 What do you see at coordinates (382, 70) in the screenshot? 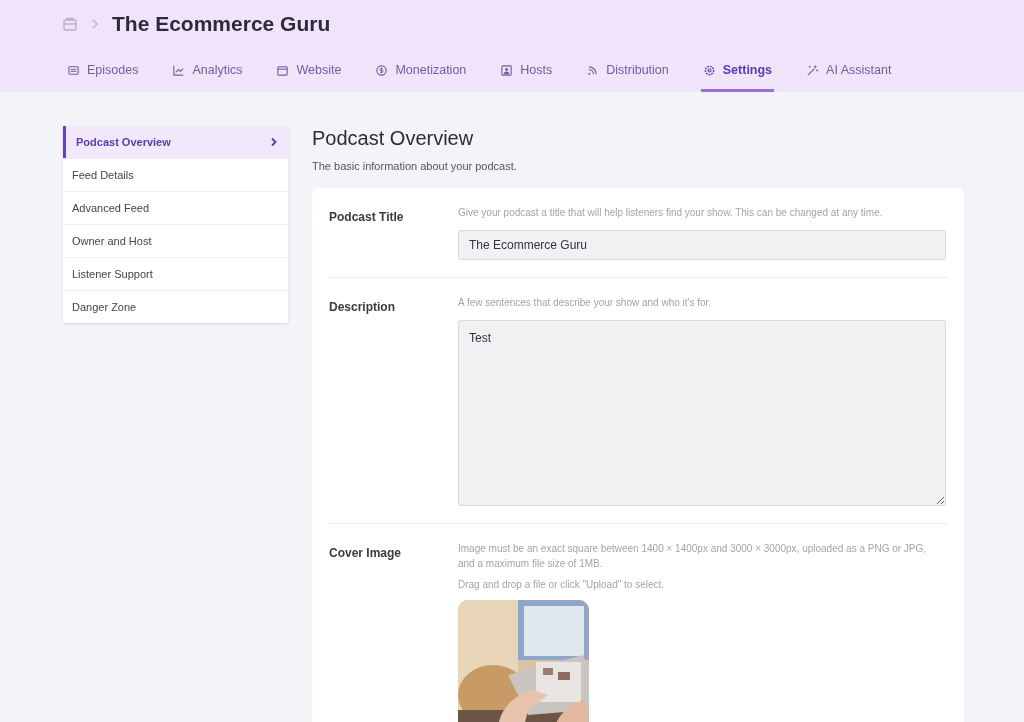
I see `dollar-icon` at bounding box center [382, 70].